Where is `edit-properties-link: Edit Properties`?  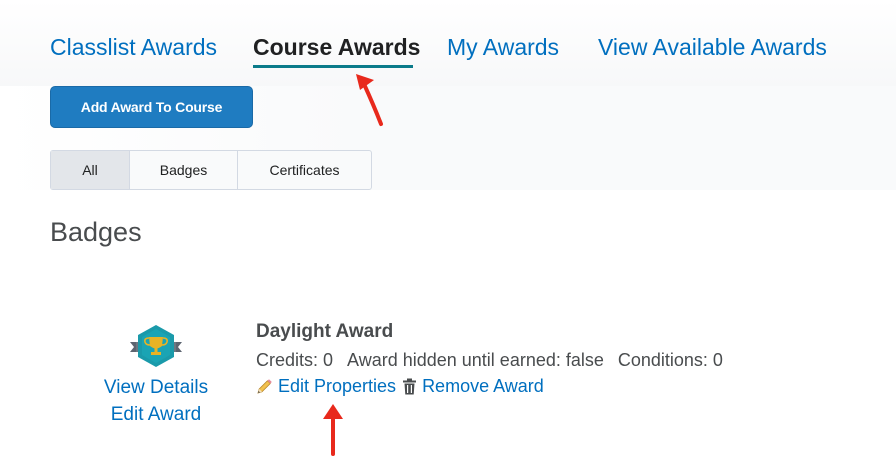 edit-properties-link: Edit Properties is located at coordinates (337, 386).